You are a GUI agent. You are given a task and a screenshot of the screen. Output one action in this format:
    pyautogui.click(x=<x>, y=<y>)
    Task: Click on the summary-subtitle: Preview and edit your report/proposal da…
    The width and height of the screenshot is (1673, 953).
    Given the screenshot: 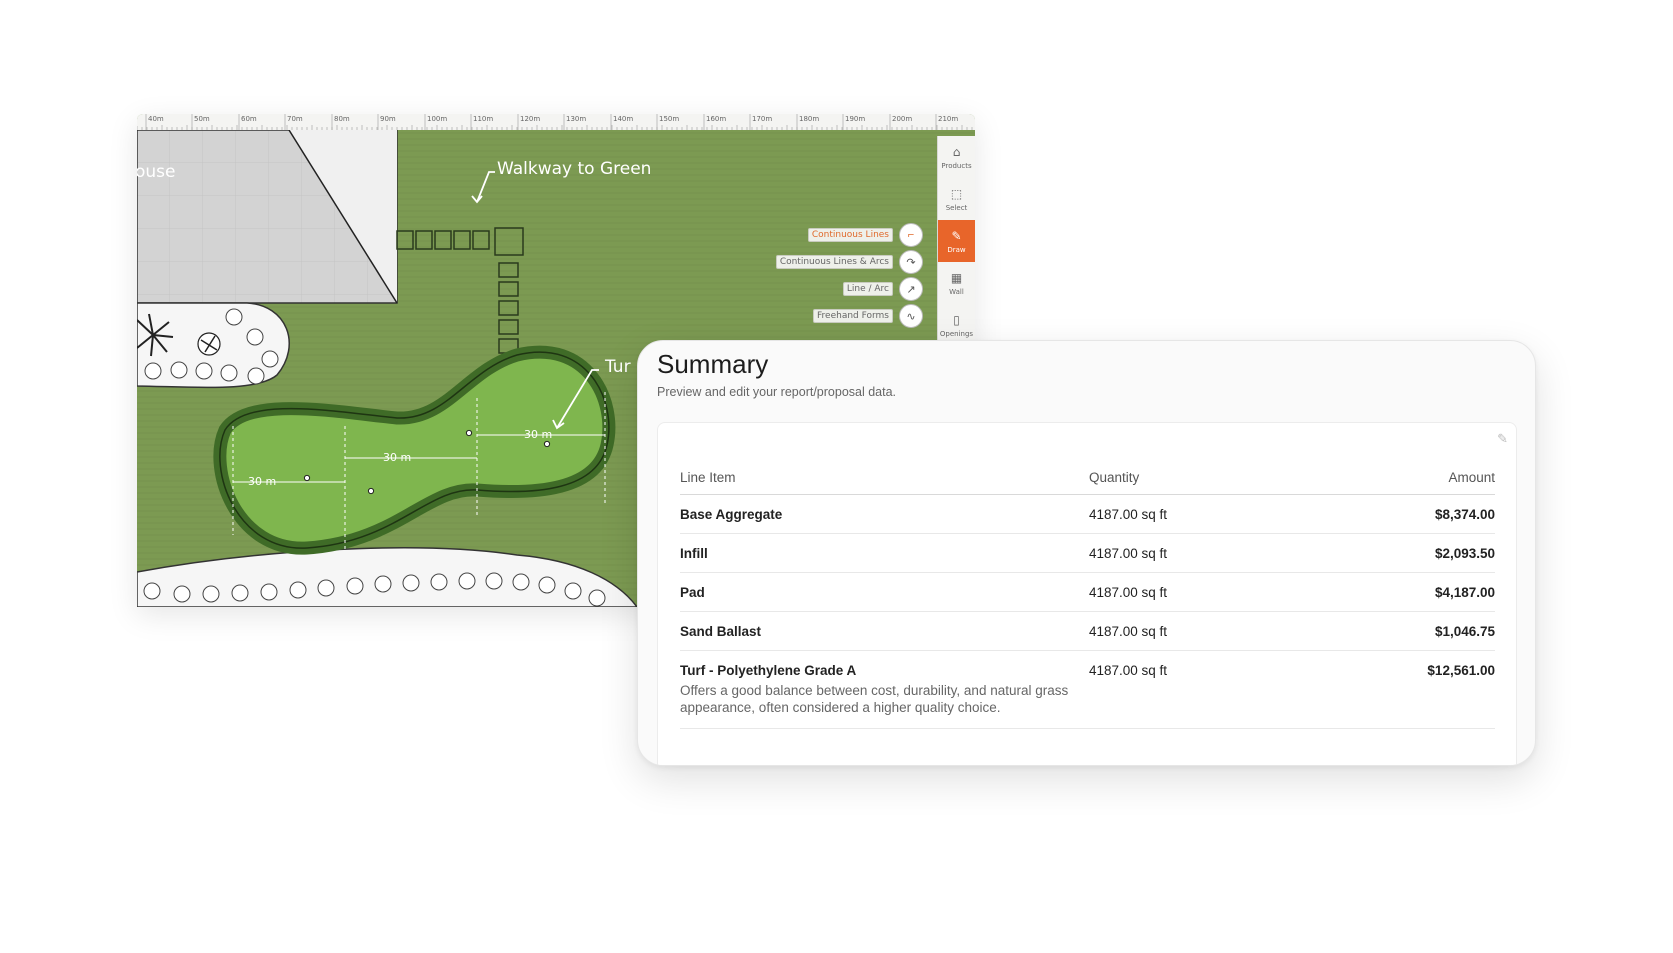 What is the action you would take?
    pyautogui.click(x=777, y=392)
    